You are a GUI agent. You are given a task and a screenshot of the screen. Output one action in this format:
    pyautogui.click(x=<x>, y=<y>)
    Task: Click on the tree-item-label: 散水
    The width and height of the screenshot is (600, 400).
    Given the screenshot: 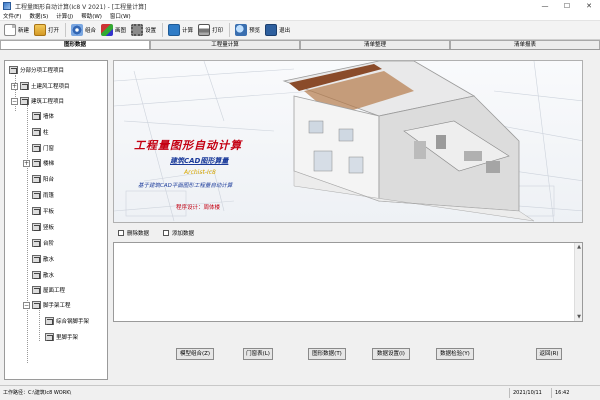 What is the action you would take?
    pyautogui.click(x=48, y=275)
    